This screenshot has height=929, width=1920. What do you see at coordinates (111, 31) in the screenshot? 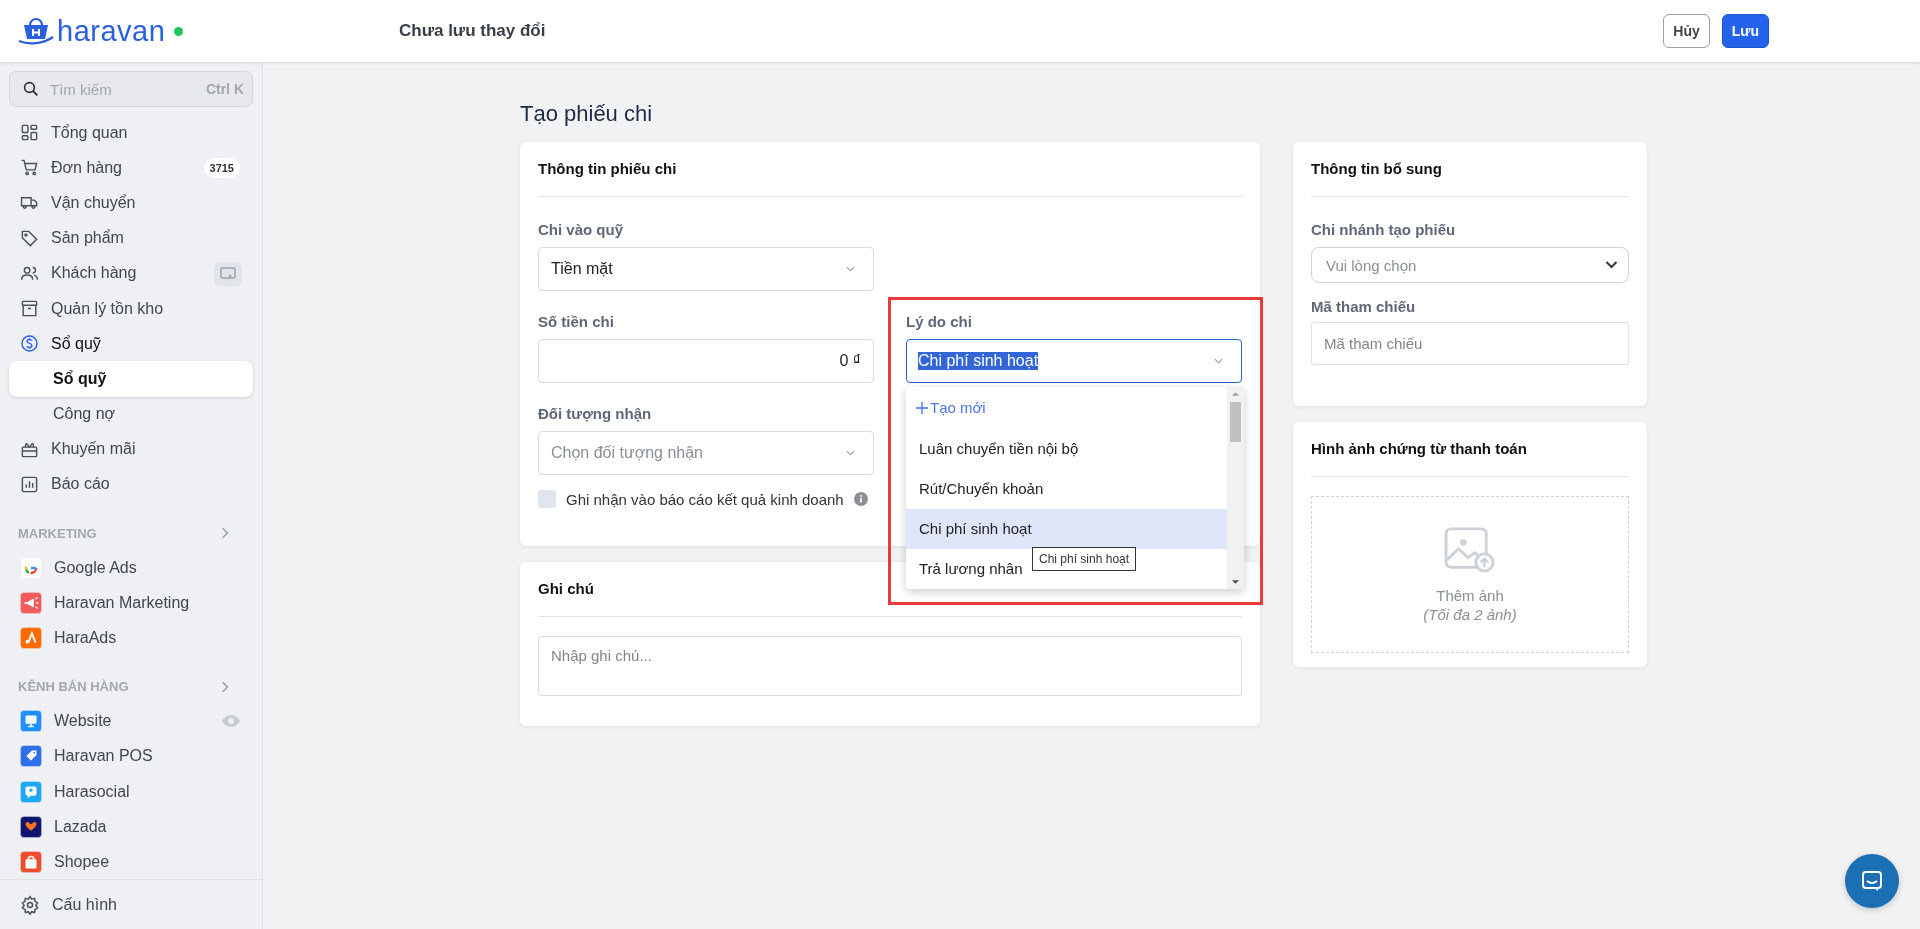
I see `logo-text: haravan` at bounding box center [111, 31].